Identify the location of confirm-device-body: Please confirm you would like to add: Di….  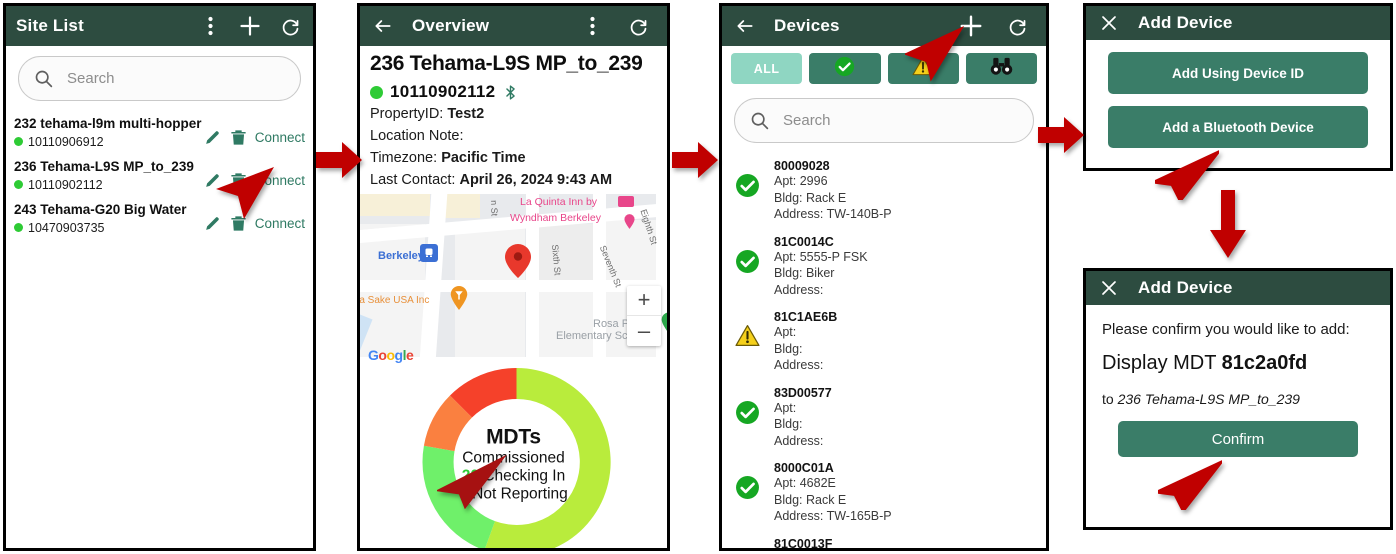
(1238, 381).